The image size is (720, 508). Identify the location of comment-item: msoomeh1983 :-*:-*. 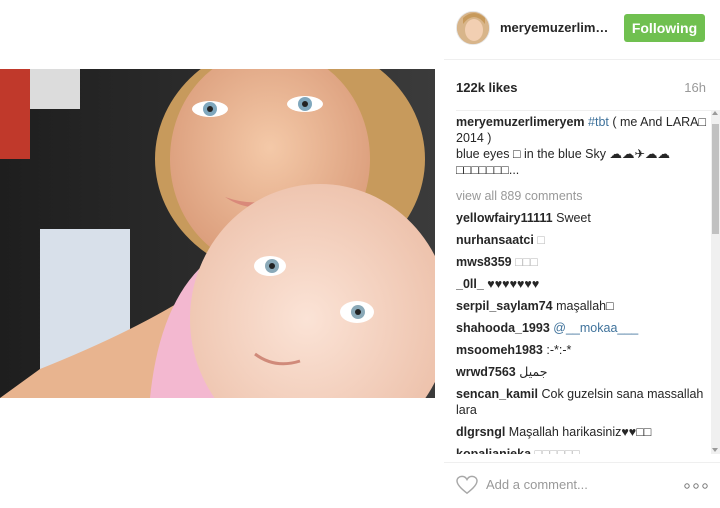
(585, 350).